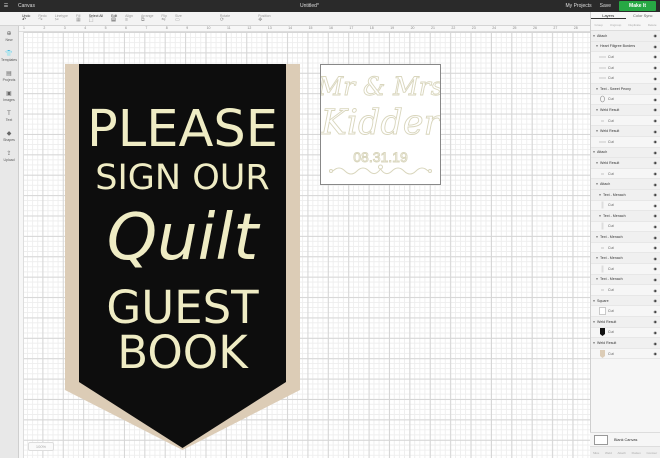 The height and width of the screenshot is (458, 660). Describe the element at coordinates (608, 453) in the screenshot. I see `bottom-action-weld: Weld` at that location.